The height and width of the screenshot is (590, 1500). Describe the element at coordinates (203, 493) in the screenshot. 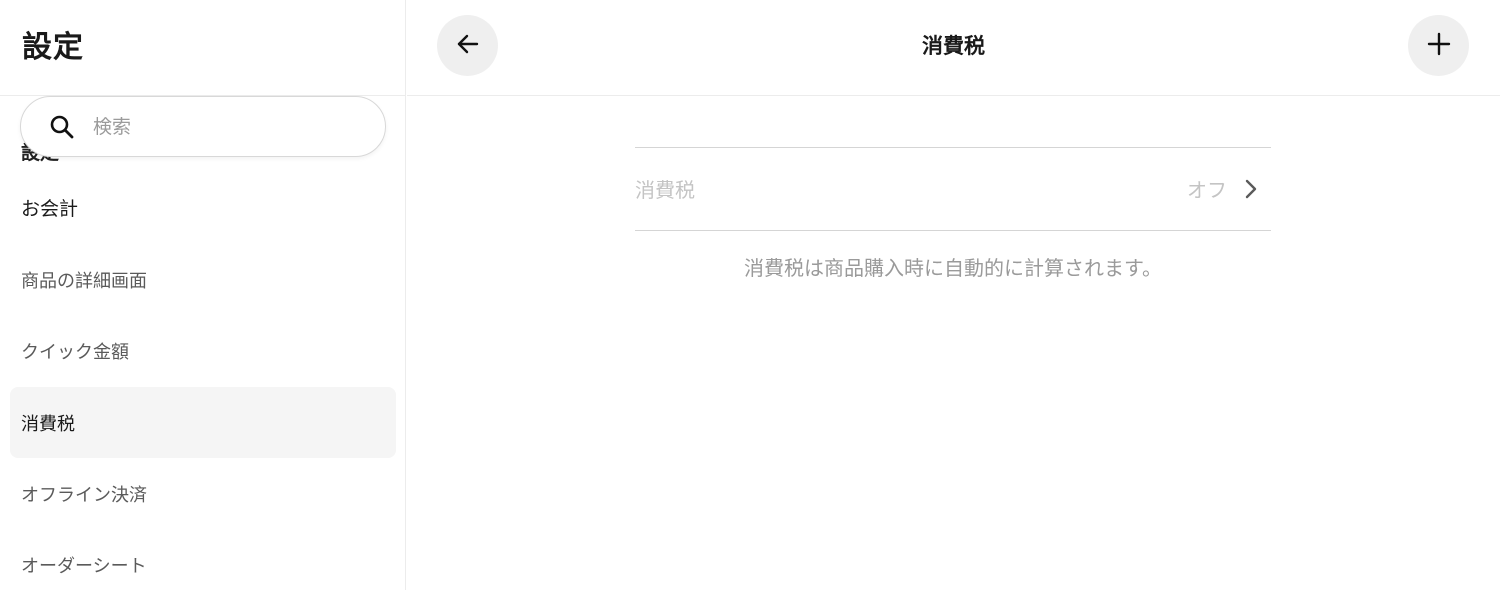

I see `sidebar-item-offline-payment: オフライン決済` at that location.